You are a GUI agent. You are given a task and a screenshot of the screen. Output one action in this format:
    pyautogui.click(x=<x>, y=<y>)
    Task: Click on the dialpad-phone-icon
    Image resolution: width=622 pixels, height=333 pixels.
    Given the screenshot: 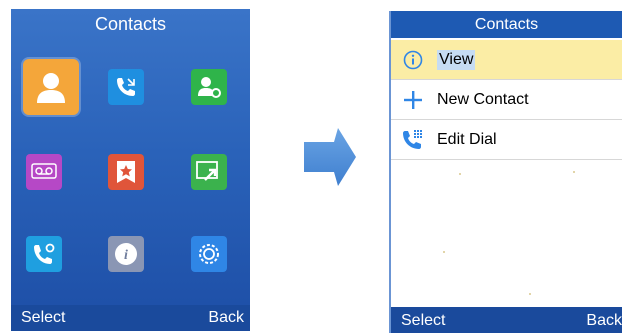 What is the action you would take?
    pyautogui.click(x=413, y=140)
    